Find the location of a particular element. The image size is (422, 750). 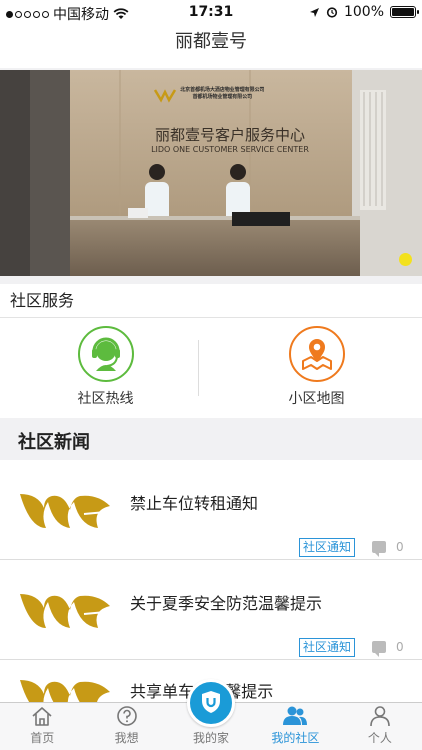

banner-sign-main: 丽都壹号客户服务中心 is located at coordinates (229, 135).